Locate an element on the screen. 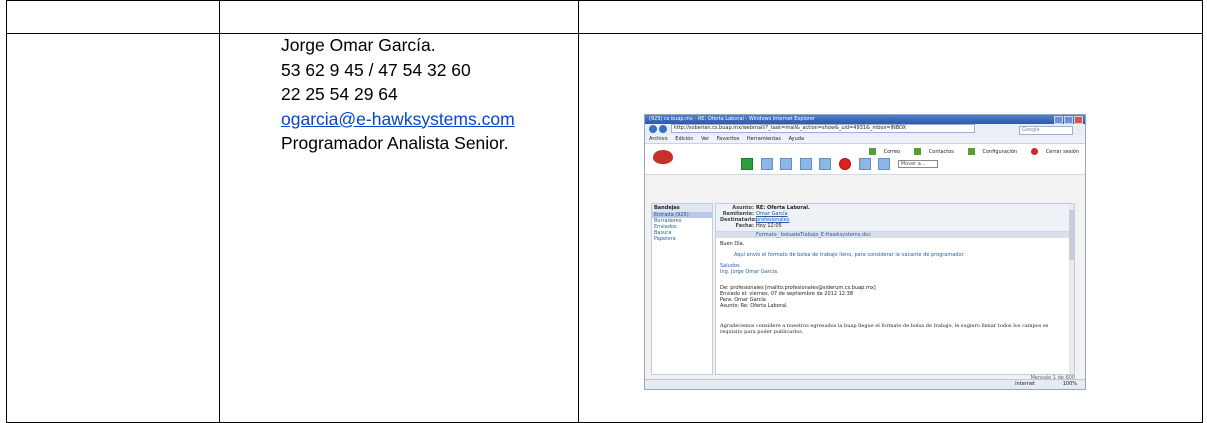 This screenshot has width=1207, height=423. link-logout: Cerrar sesión is located at coordinates (1062, 152).